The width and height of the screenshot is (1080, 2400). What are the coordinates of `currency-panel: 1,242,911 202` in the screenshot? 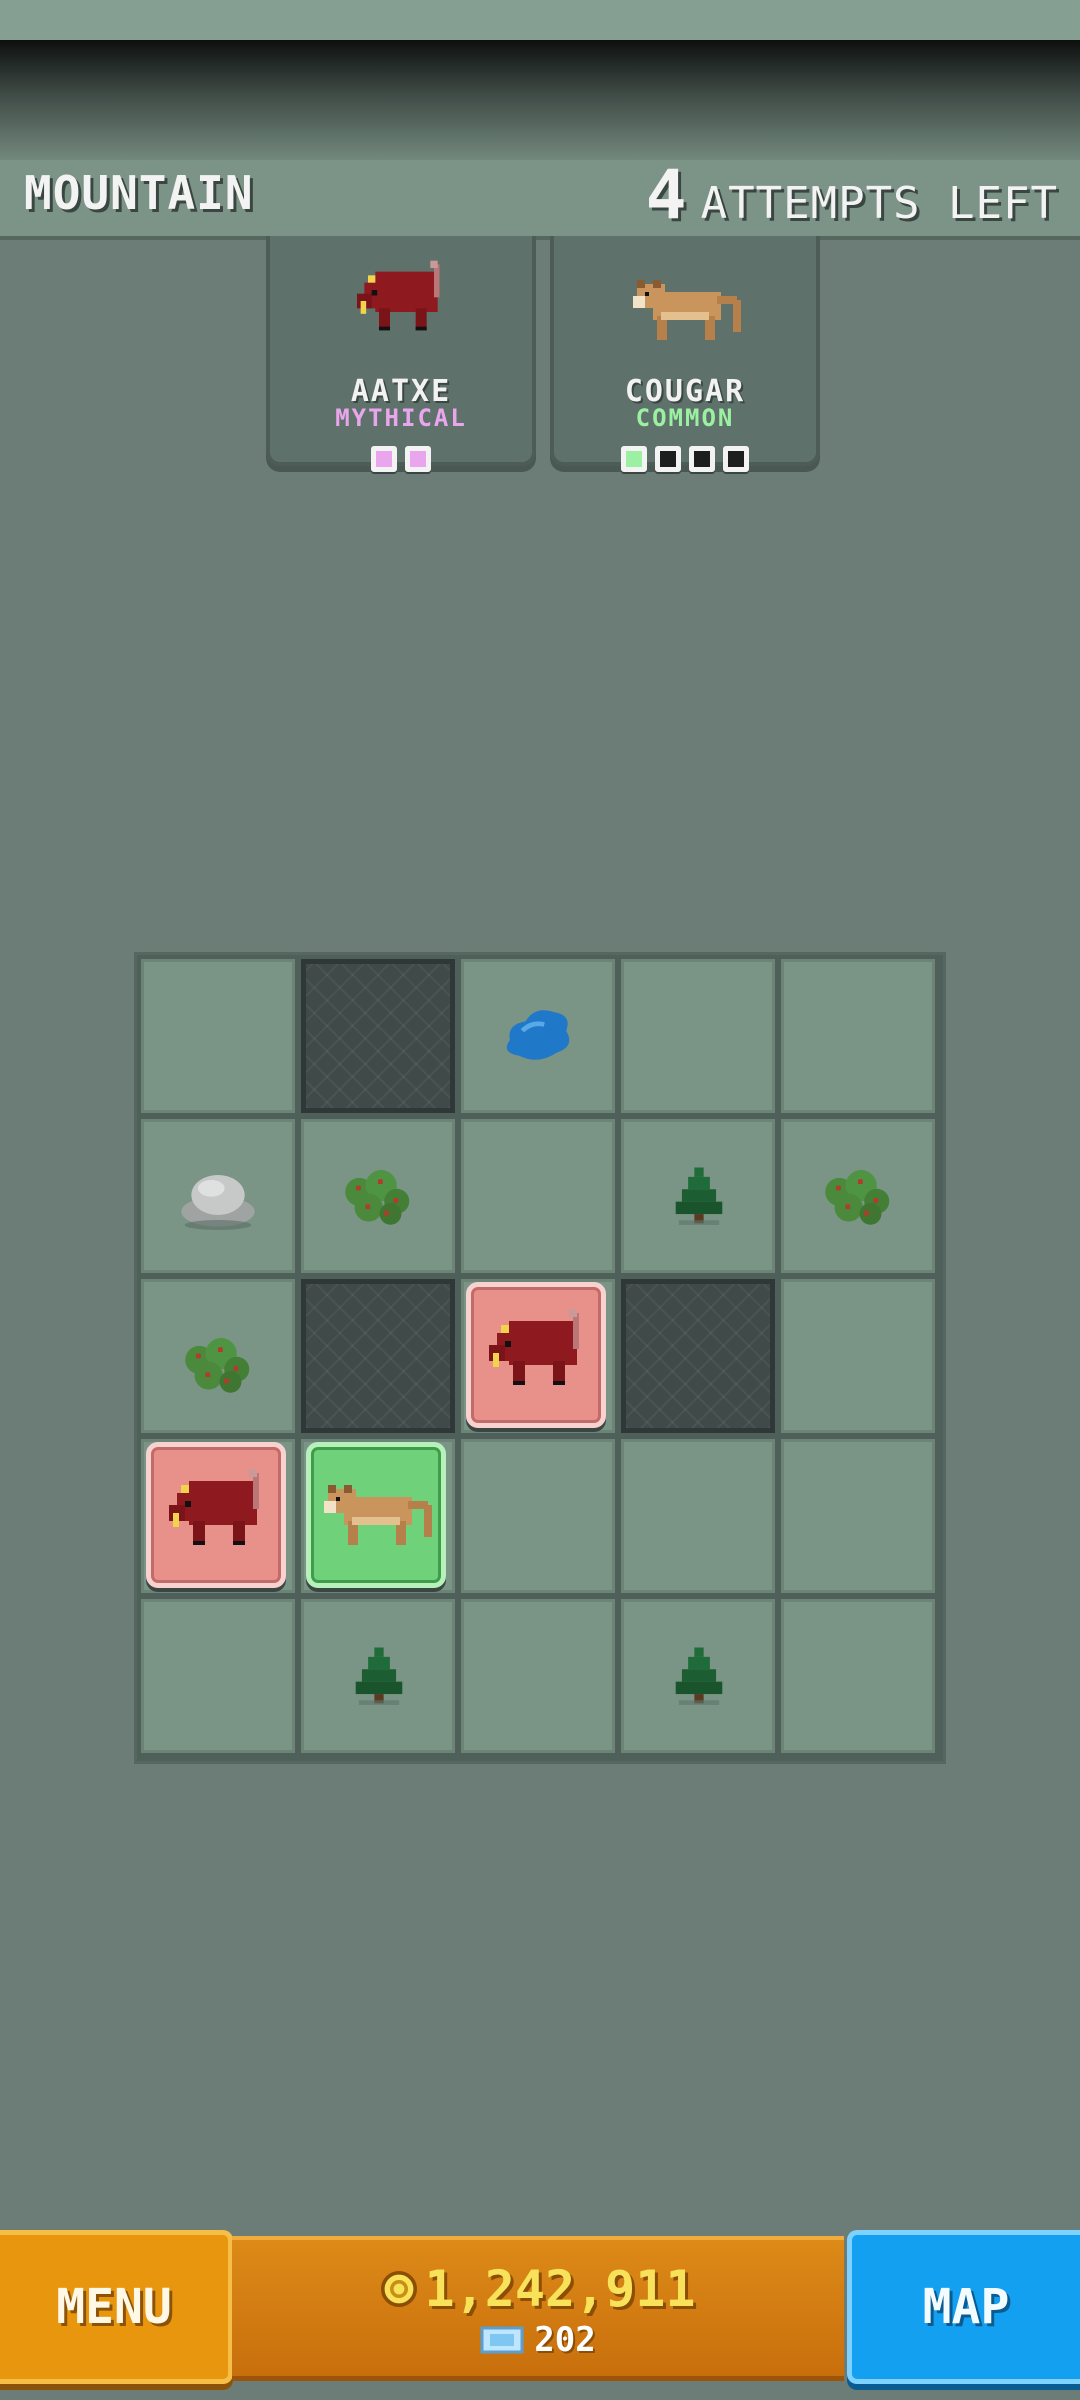 It's located at (538, 2308).